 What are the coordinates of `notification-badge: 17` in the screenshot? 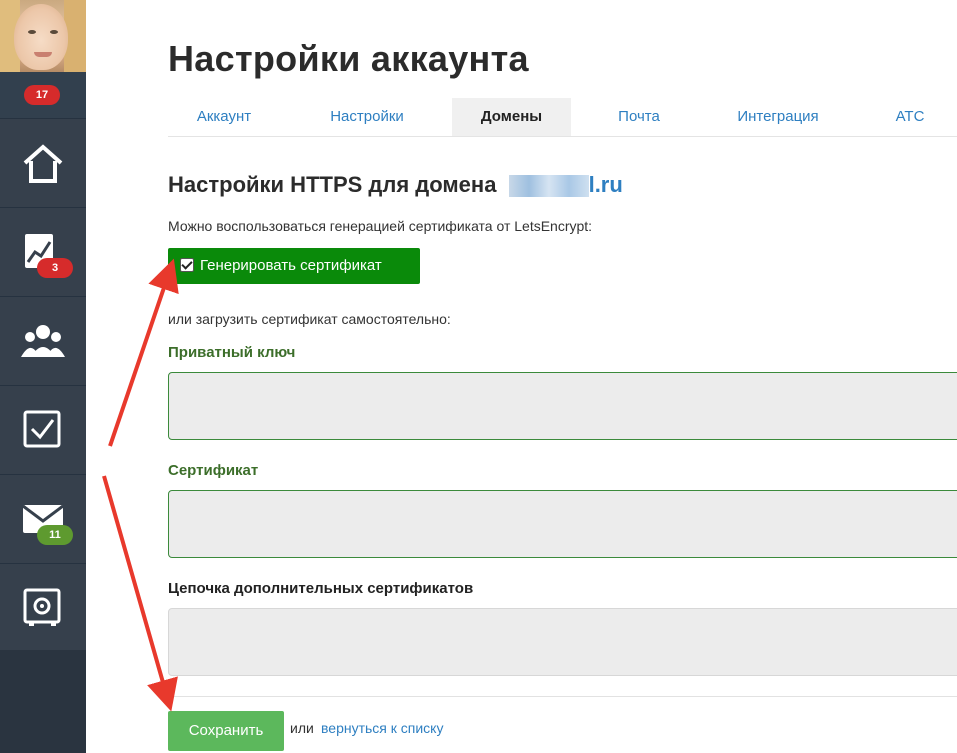 It's located at (42, 95).